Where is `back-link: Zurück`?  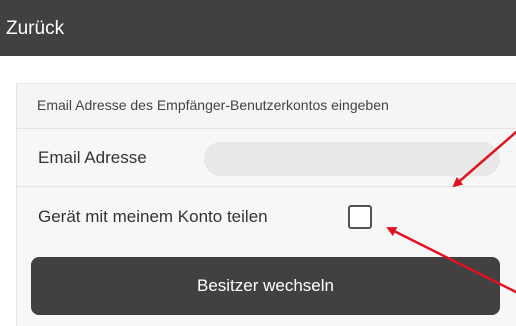
back-link: Zurück is located at coordinates (35, 29).